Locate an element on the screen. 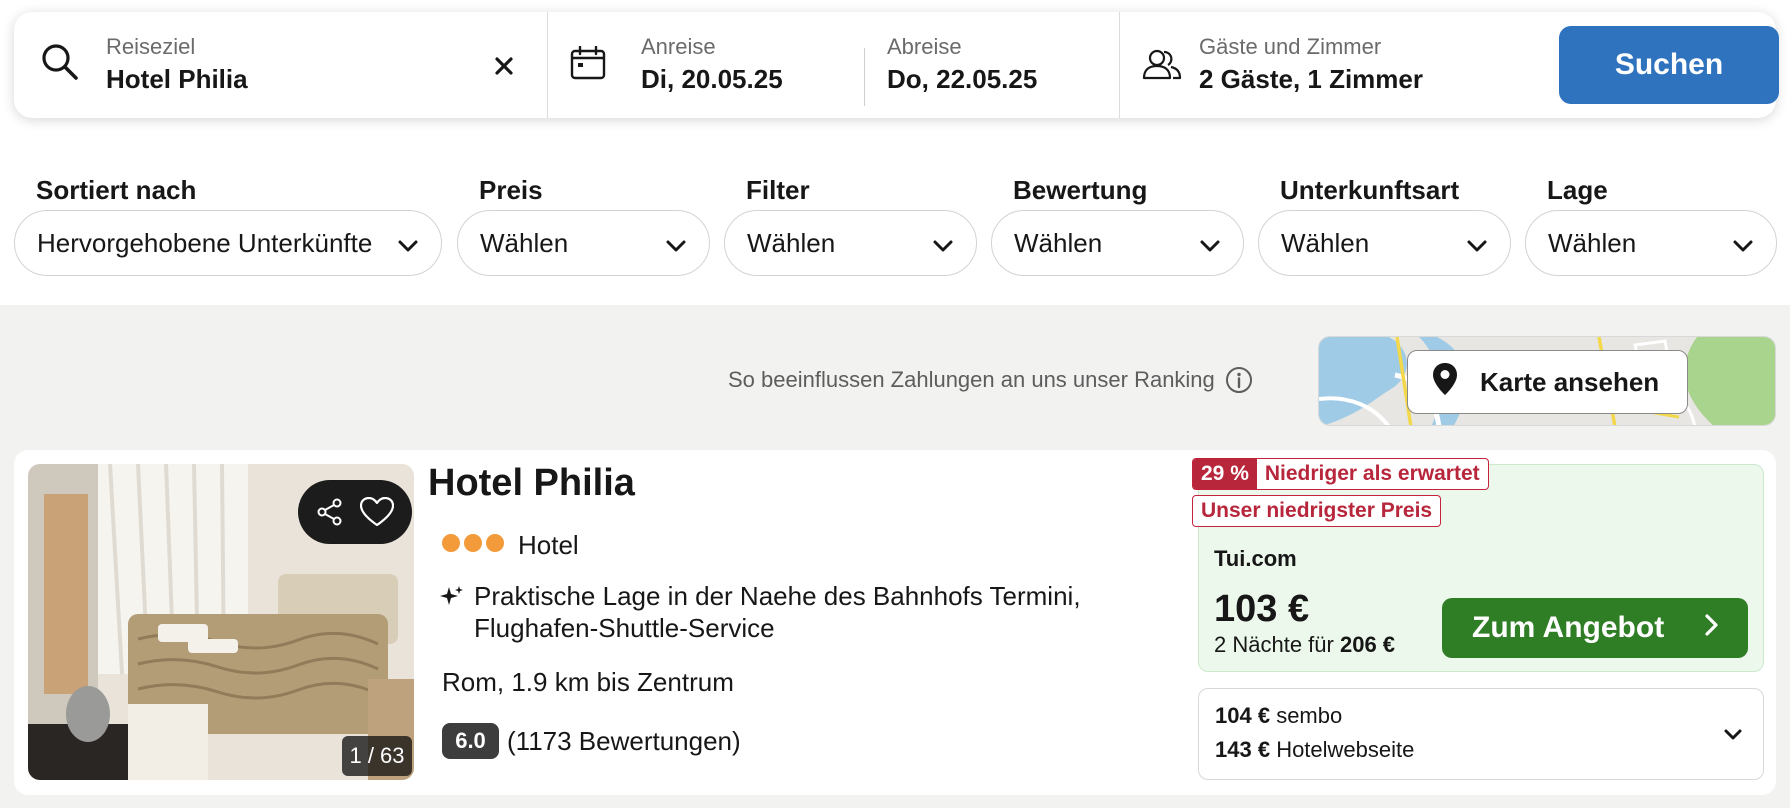  filter-filter: Filter Wählen is located at coordinates (850, 224).